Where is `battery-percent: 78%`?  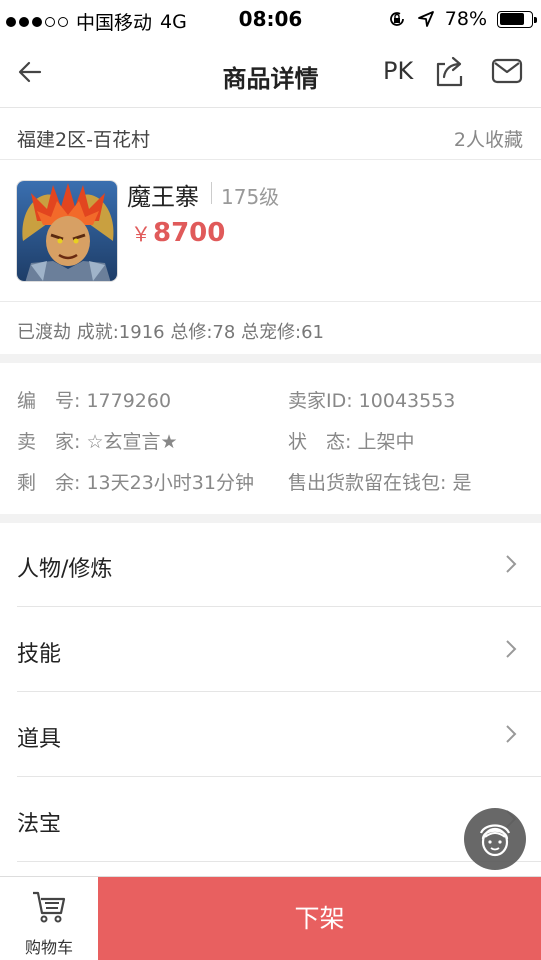 battery-percent: 78% is located at coordinates (465, 19).